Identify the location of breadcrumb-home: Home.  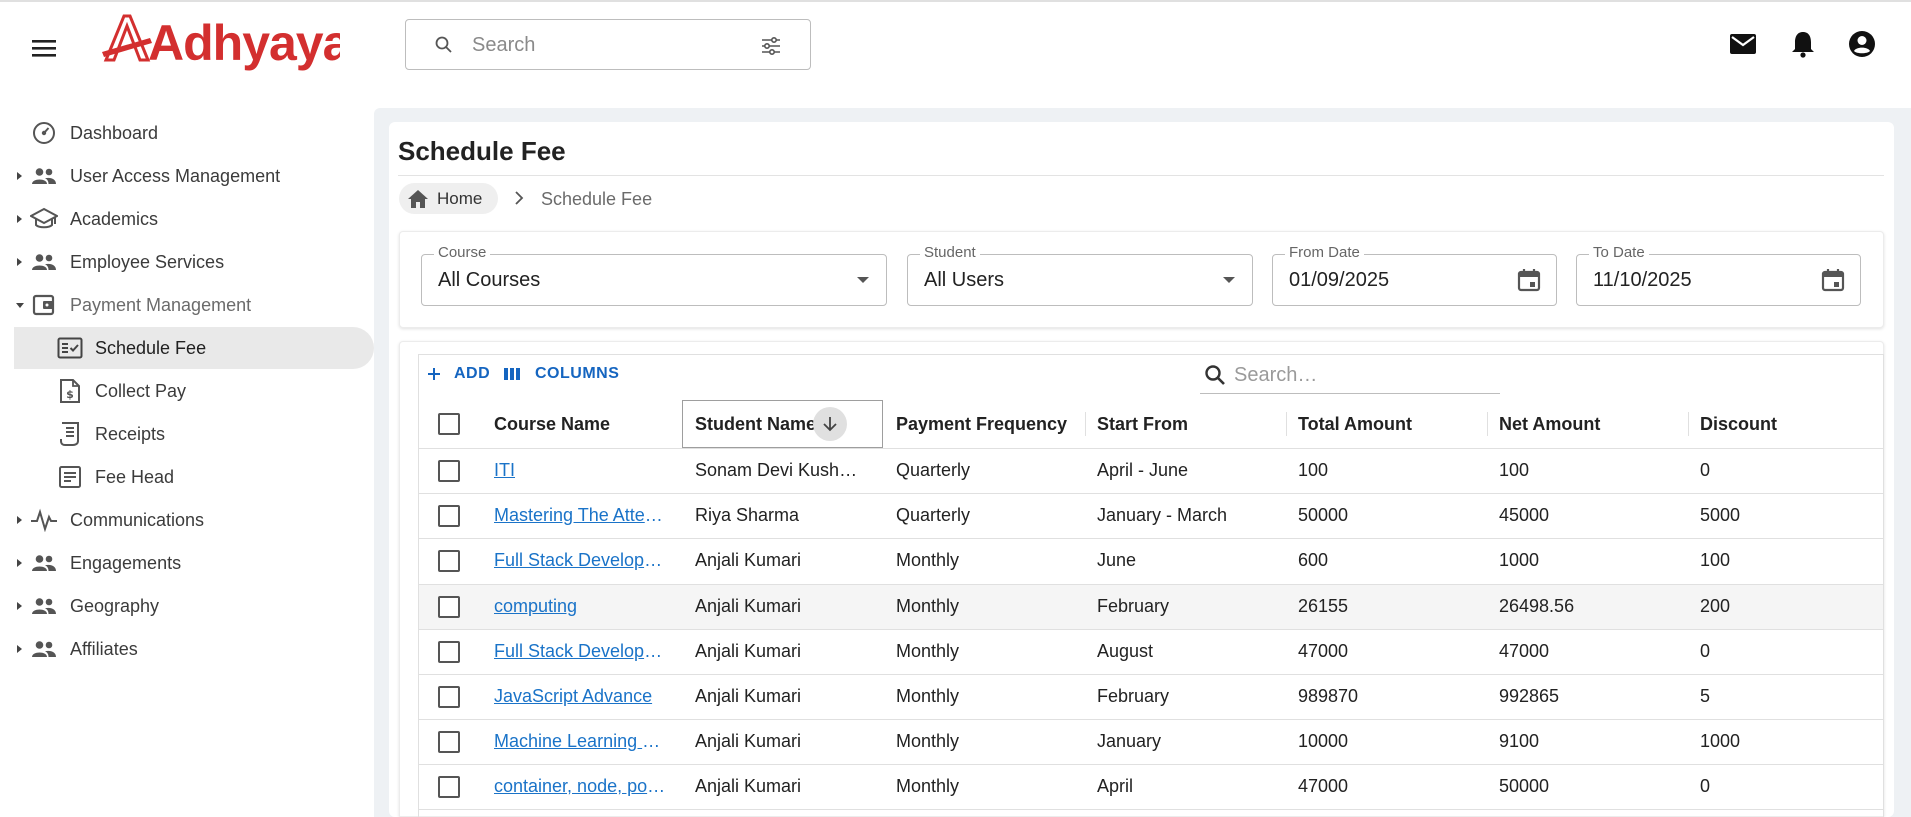
(449, 198).